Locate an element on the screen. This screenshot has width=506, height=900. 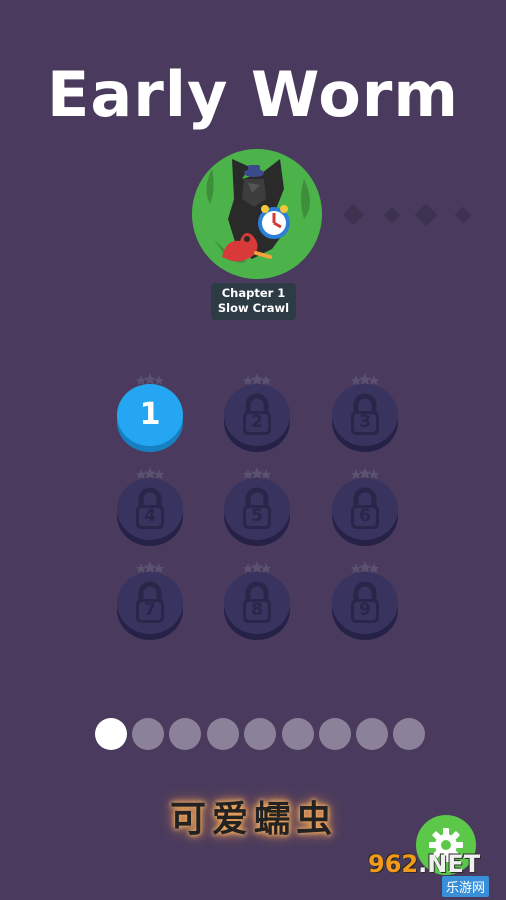
level-button-1: 1 is located at coordinates (150, 412).